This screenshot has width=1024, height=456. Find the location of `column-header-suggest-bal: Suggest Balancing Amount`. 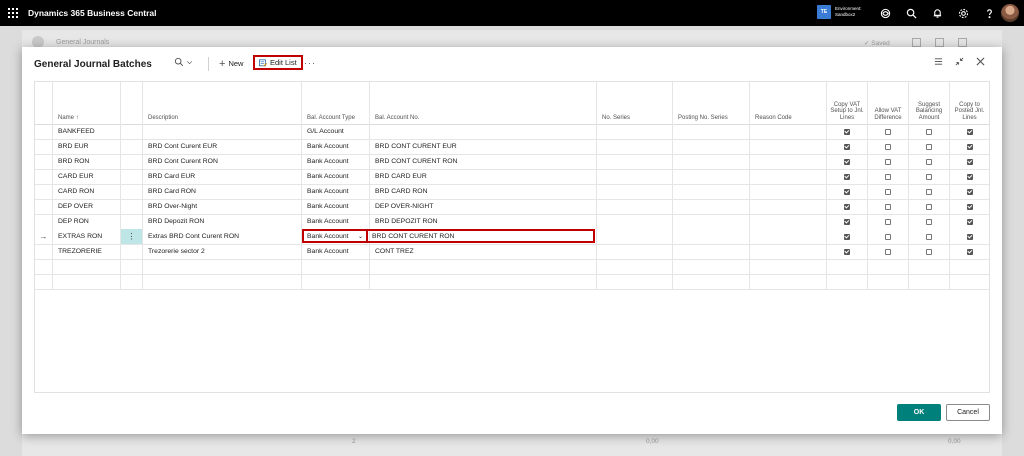

column-header-suggest-bal: Suggest Balancing Amount is located at coordinates (929, 103).